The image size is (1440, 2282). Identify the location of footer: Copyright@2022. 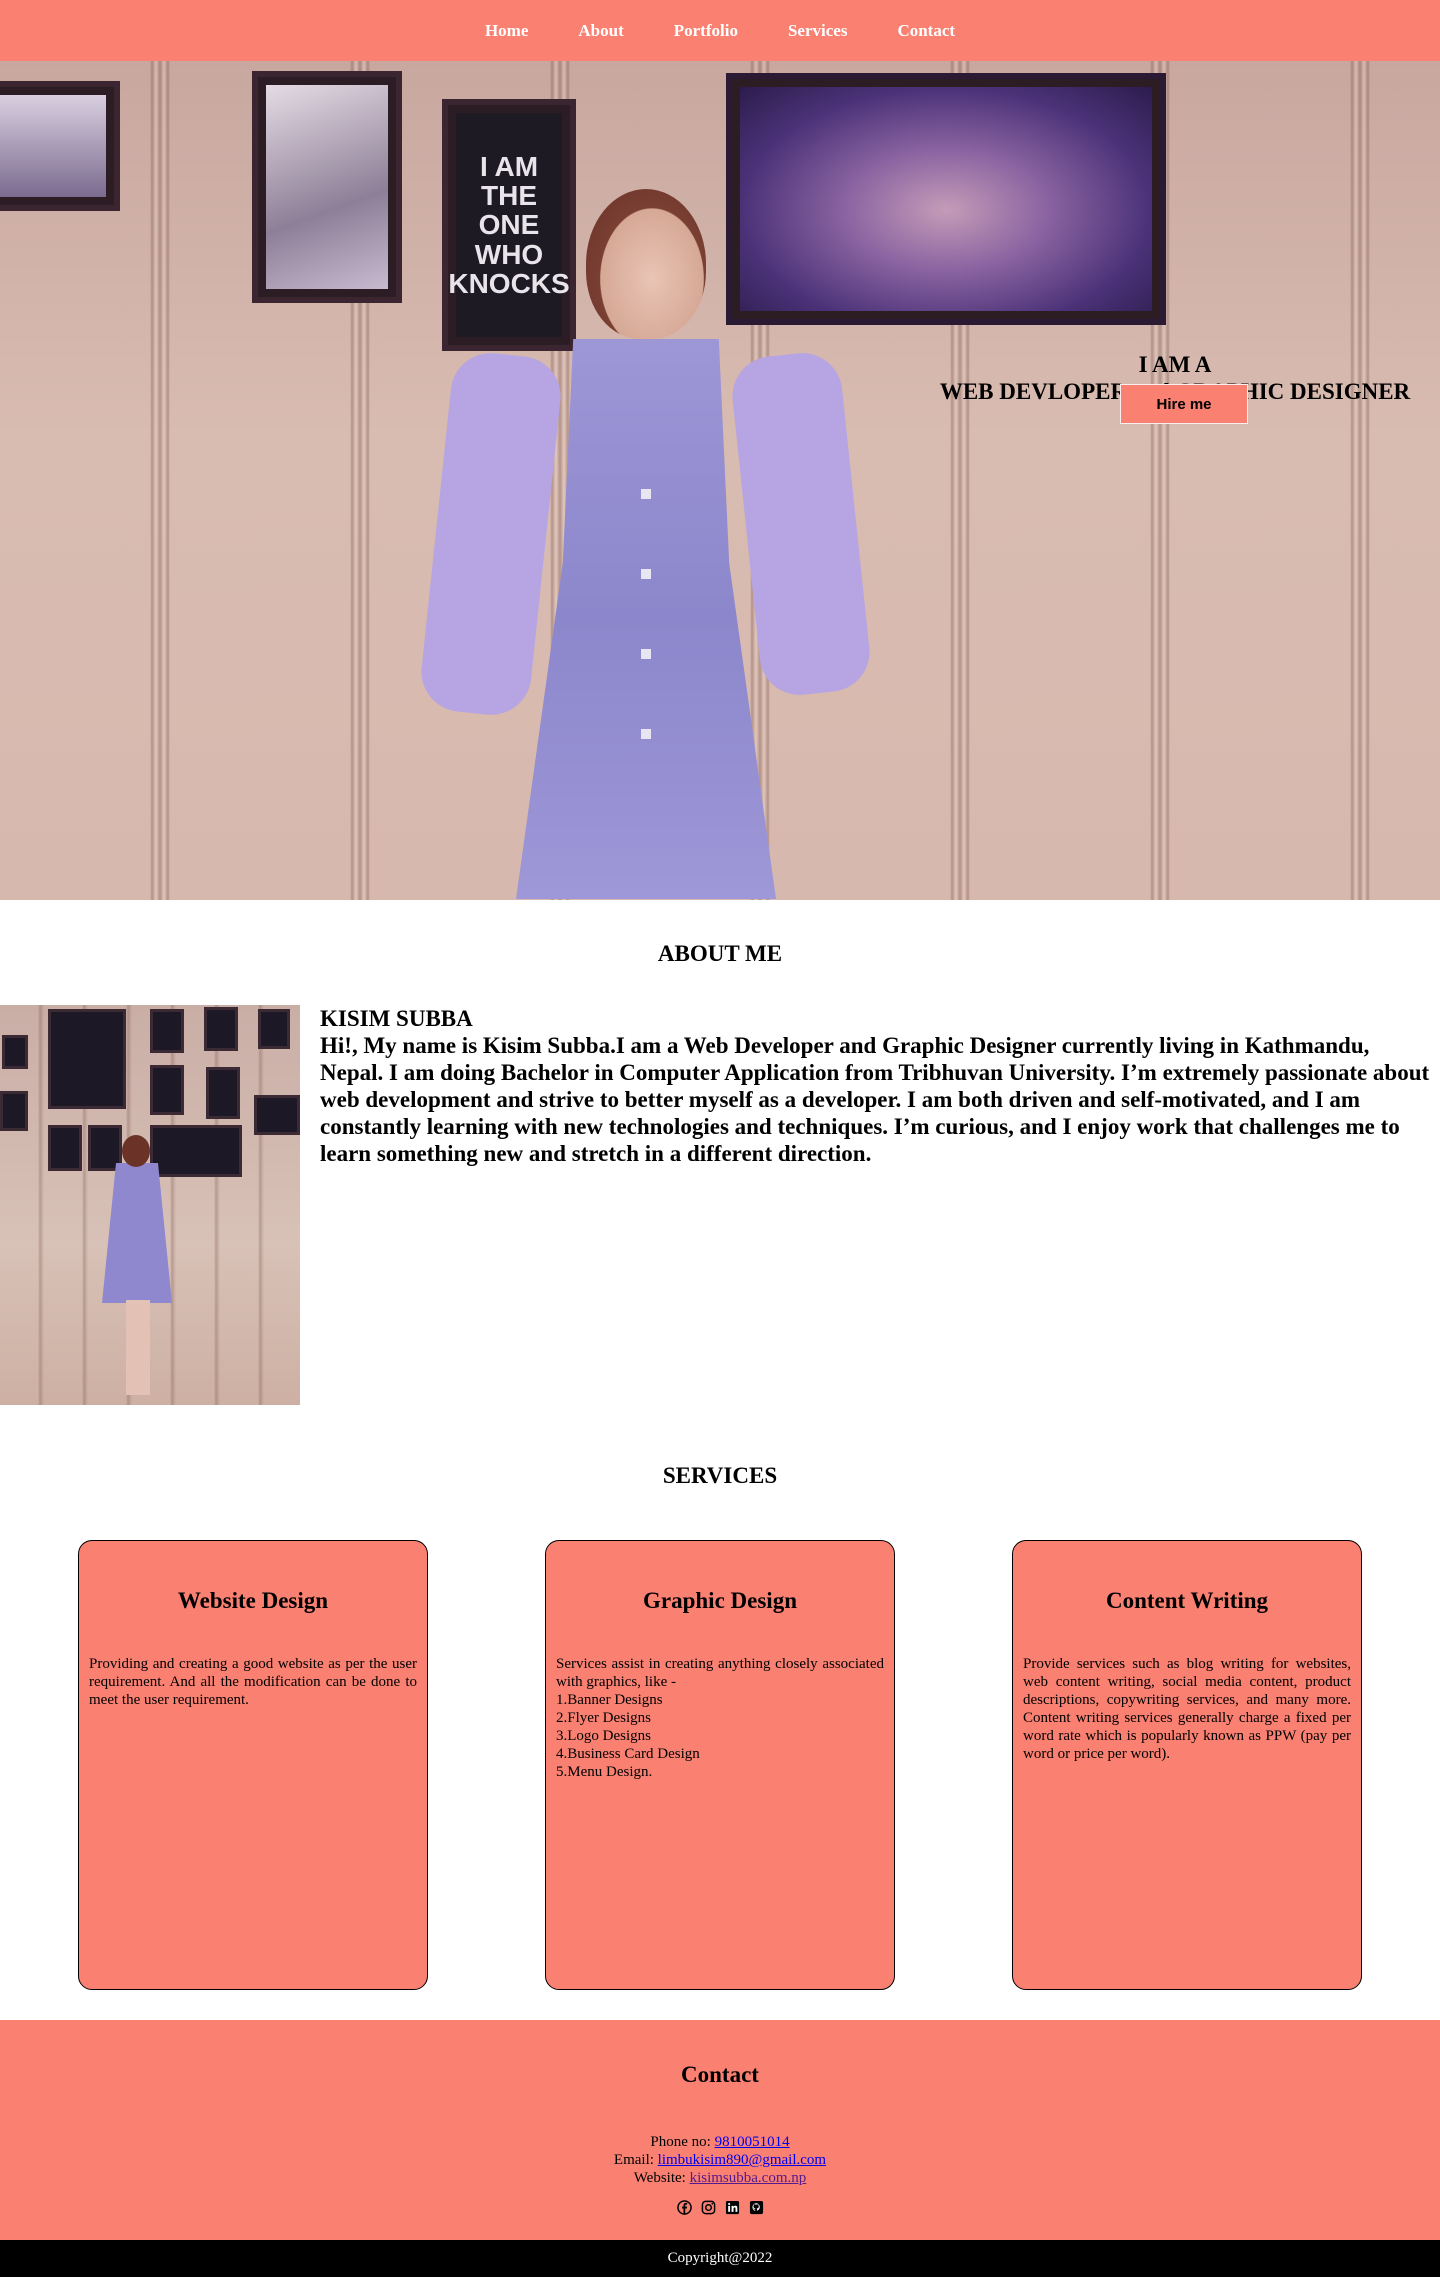
(720, 2258).